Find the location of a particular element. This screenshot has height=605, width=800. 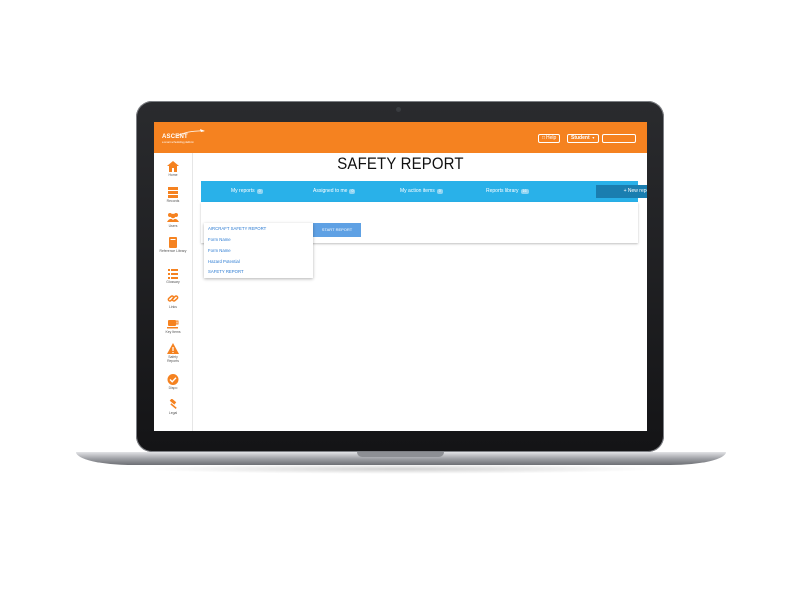

sidebar-item-records: Records is located at coordinates (173, 195).